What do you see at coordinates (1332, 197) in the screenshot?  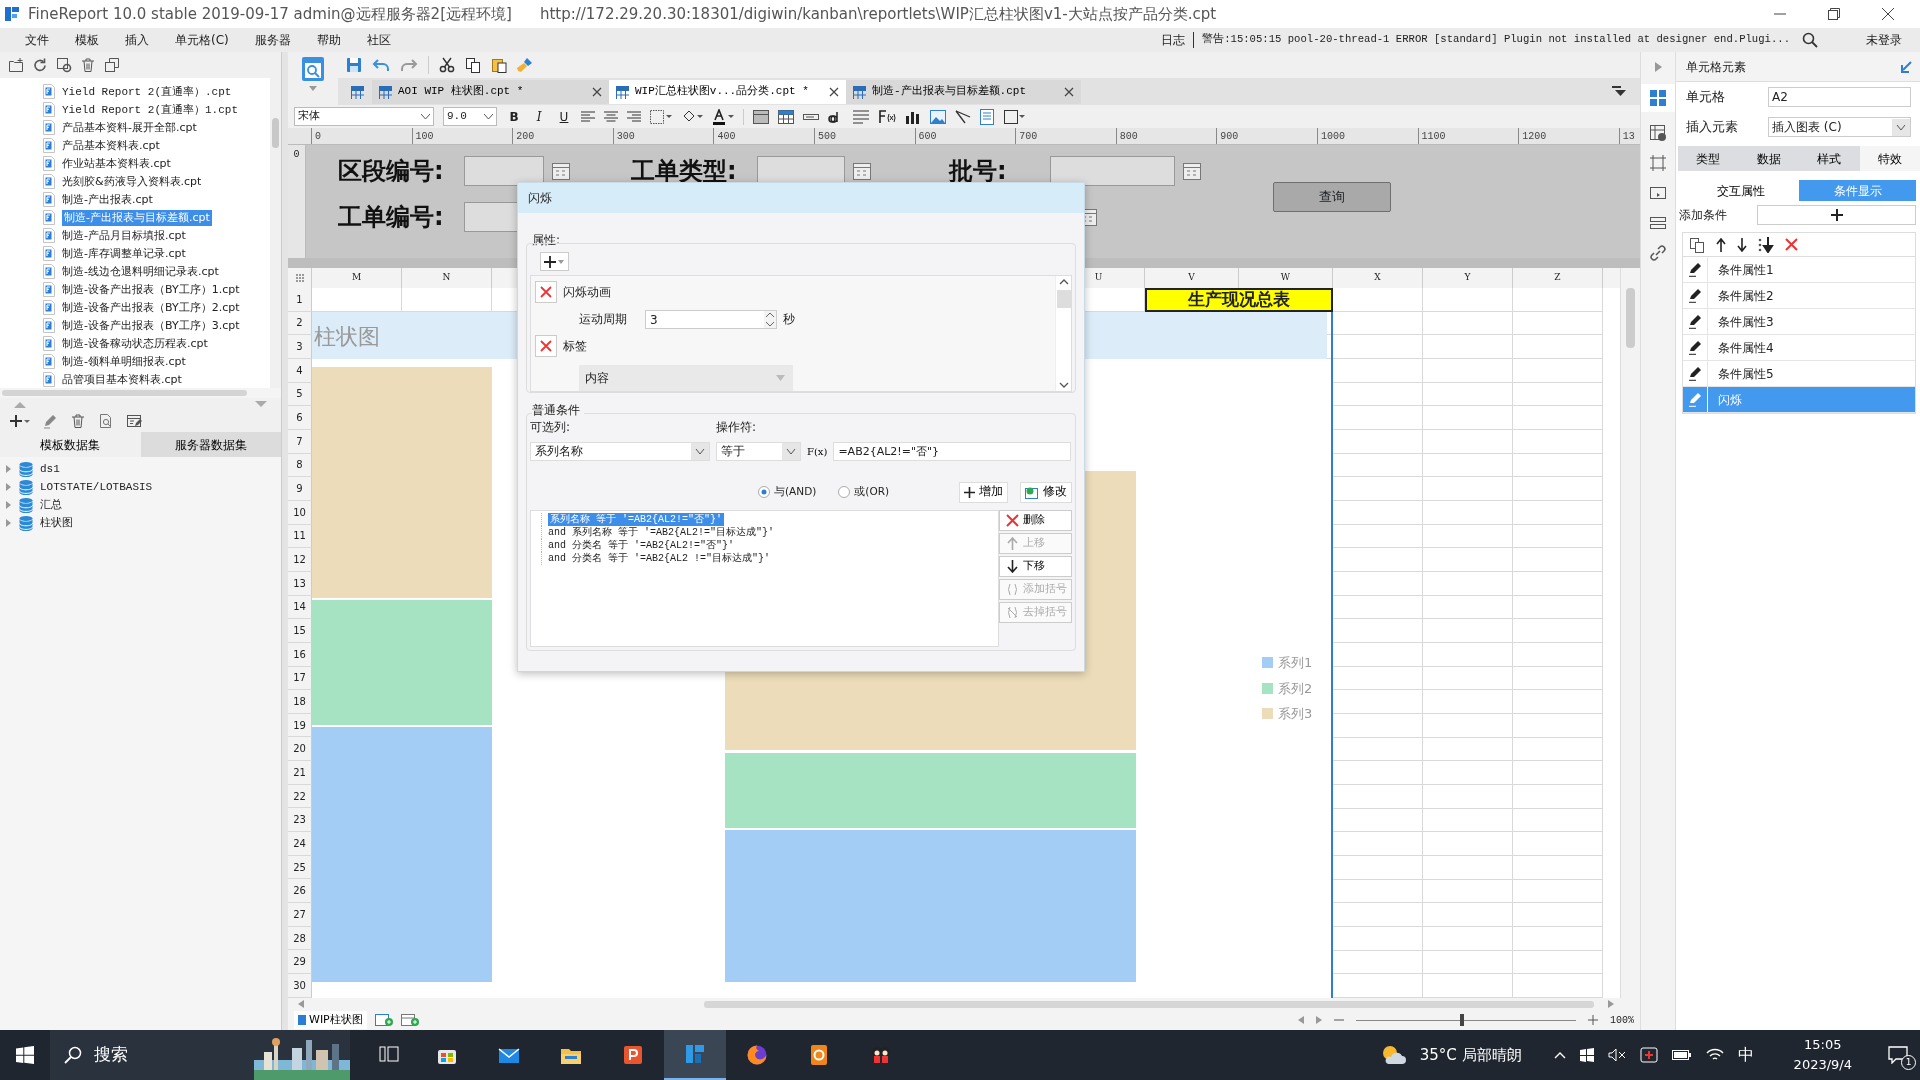 I see `query-button: 查询` at bounding box center [1332, 197].